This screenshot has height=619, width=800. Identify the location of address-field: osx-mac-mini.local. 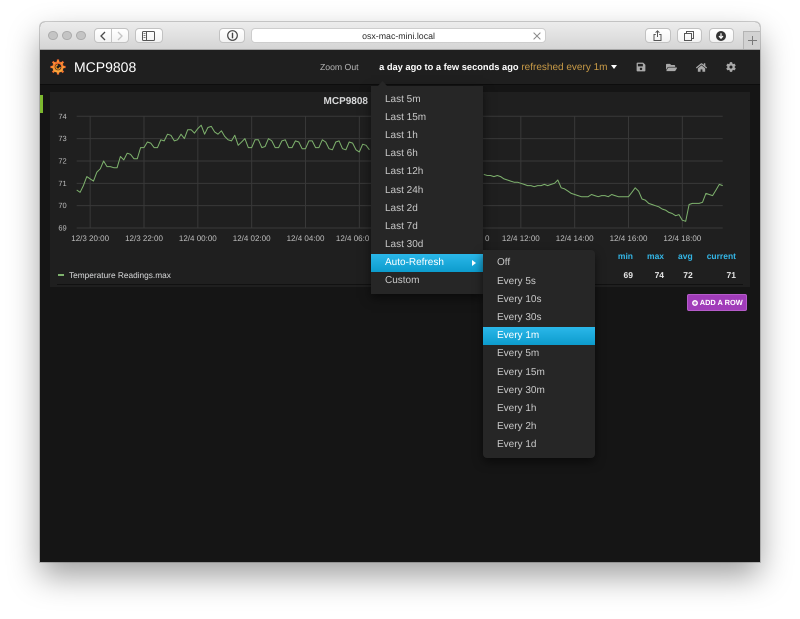
(398, 35).